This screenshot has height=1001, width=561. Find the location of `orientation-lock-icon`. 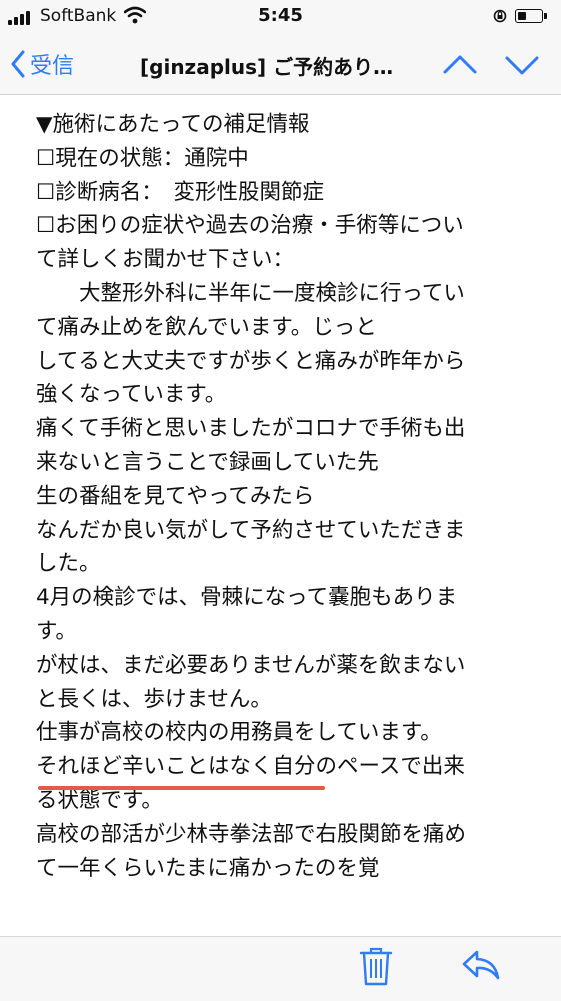

orientation-lock-icon is located at coordinates (500, 16).